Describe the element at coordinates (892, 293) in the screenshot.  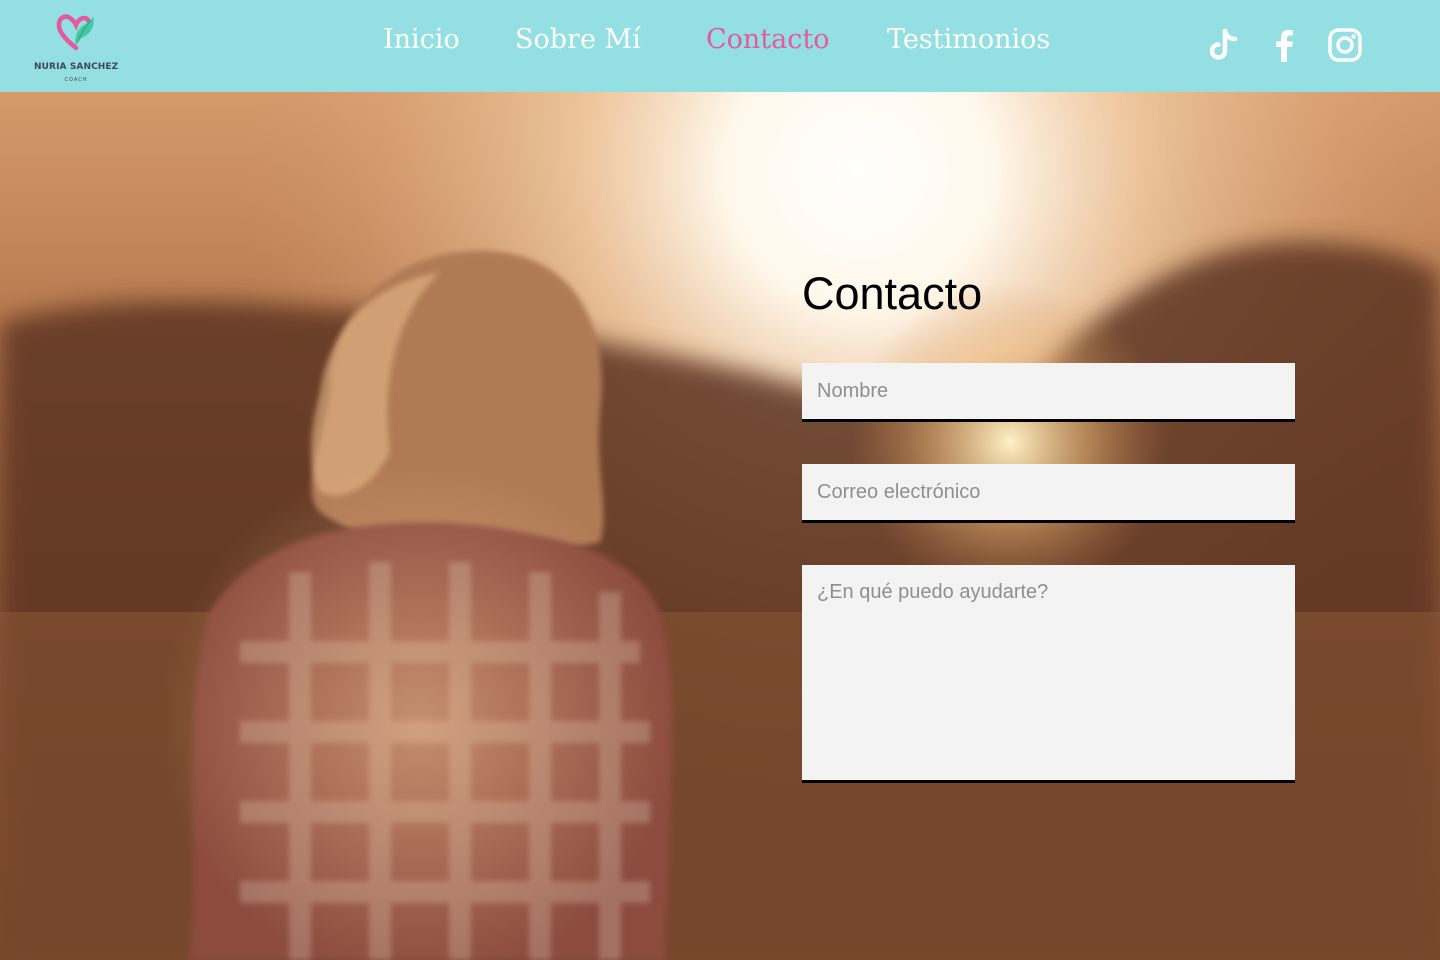
I see `contact-title: Contacto` at that location.